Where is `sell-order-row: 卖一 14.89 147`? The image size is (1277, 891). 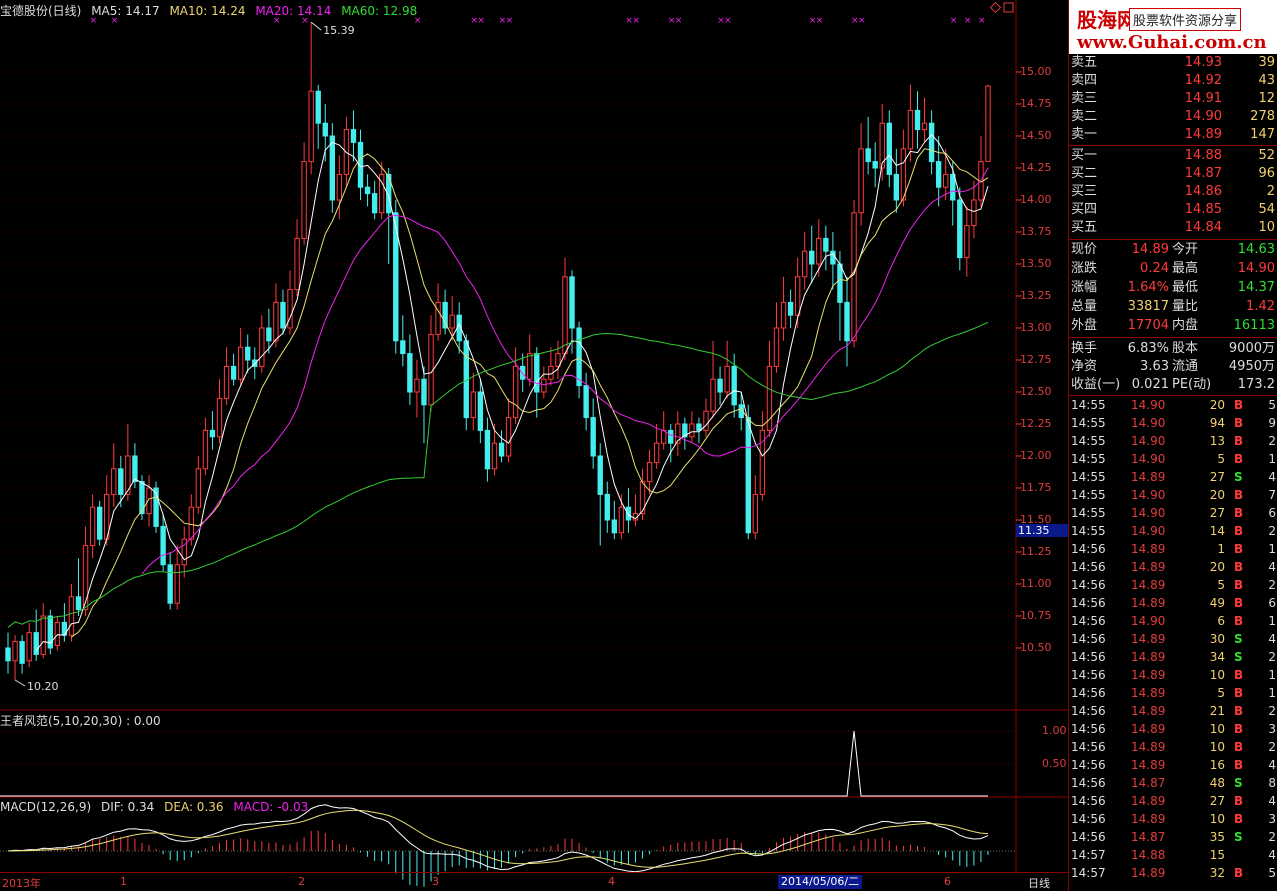 sell-order-row: 卖一 14.89 147 is located at coordinates (1173, 135).